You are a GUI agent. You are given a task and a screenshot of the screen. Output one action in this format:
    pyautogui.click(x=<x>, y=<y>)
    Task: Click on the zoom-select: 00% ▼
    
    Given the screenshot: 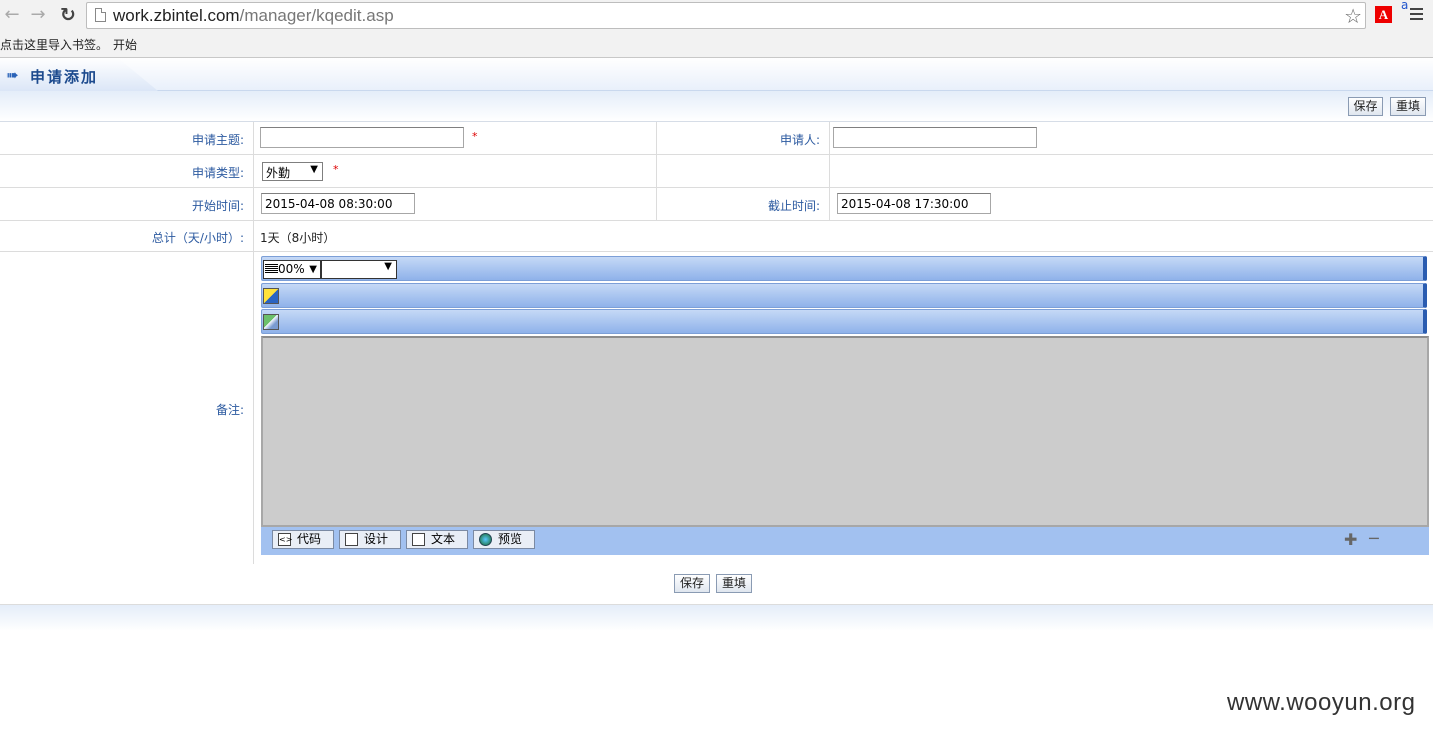 What is the action you would take?
    pyautogui.click(x=292, y=269)
    